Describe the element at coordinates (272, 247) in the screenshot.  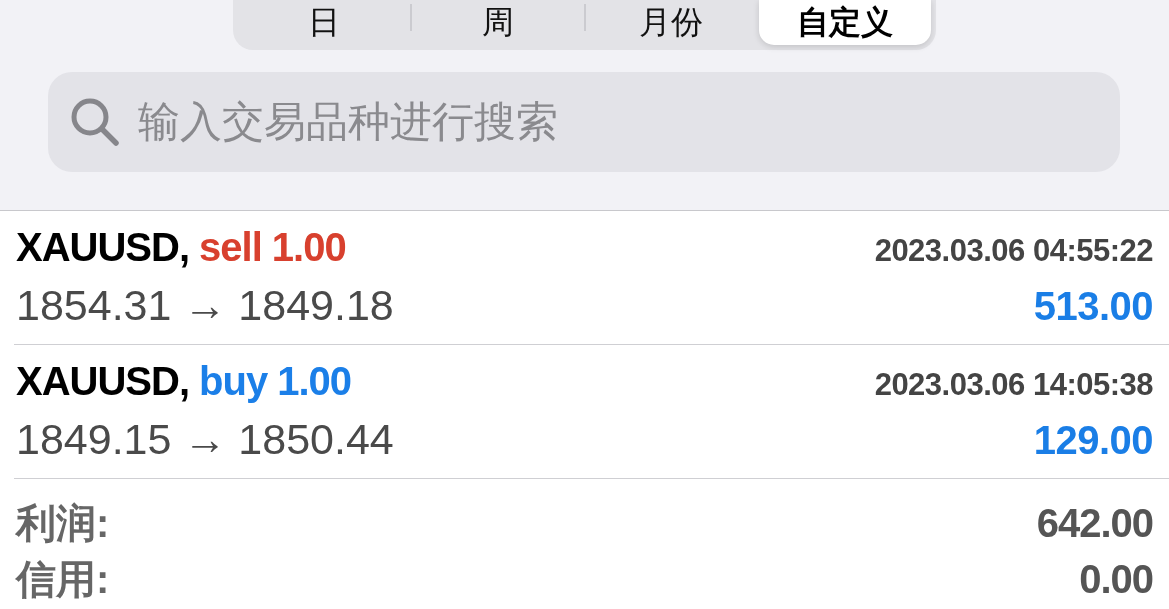
I see `order-label: sell 1.00` at that location.